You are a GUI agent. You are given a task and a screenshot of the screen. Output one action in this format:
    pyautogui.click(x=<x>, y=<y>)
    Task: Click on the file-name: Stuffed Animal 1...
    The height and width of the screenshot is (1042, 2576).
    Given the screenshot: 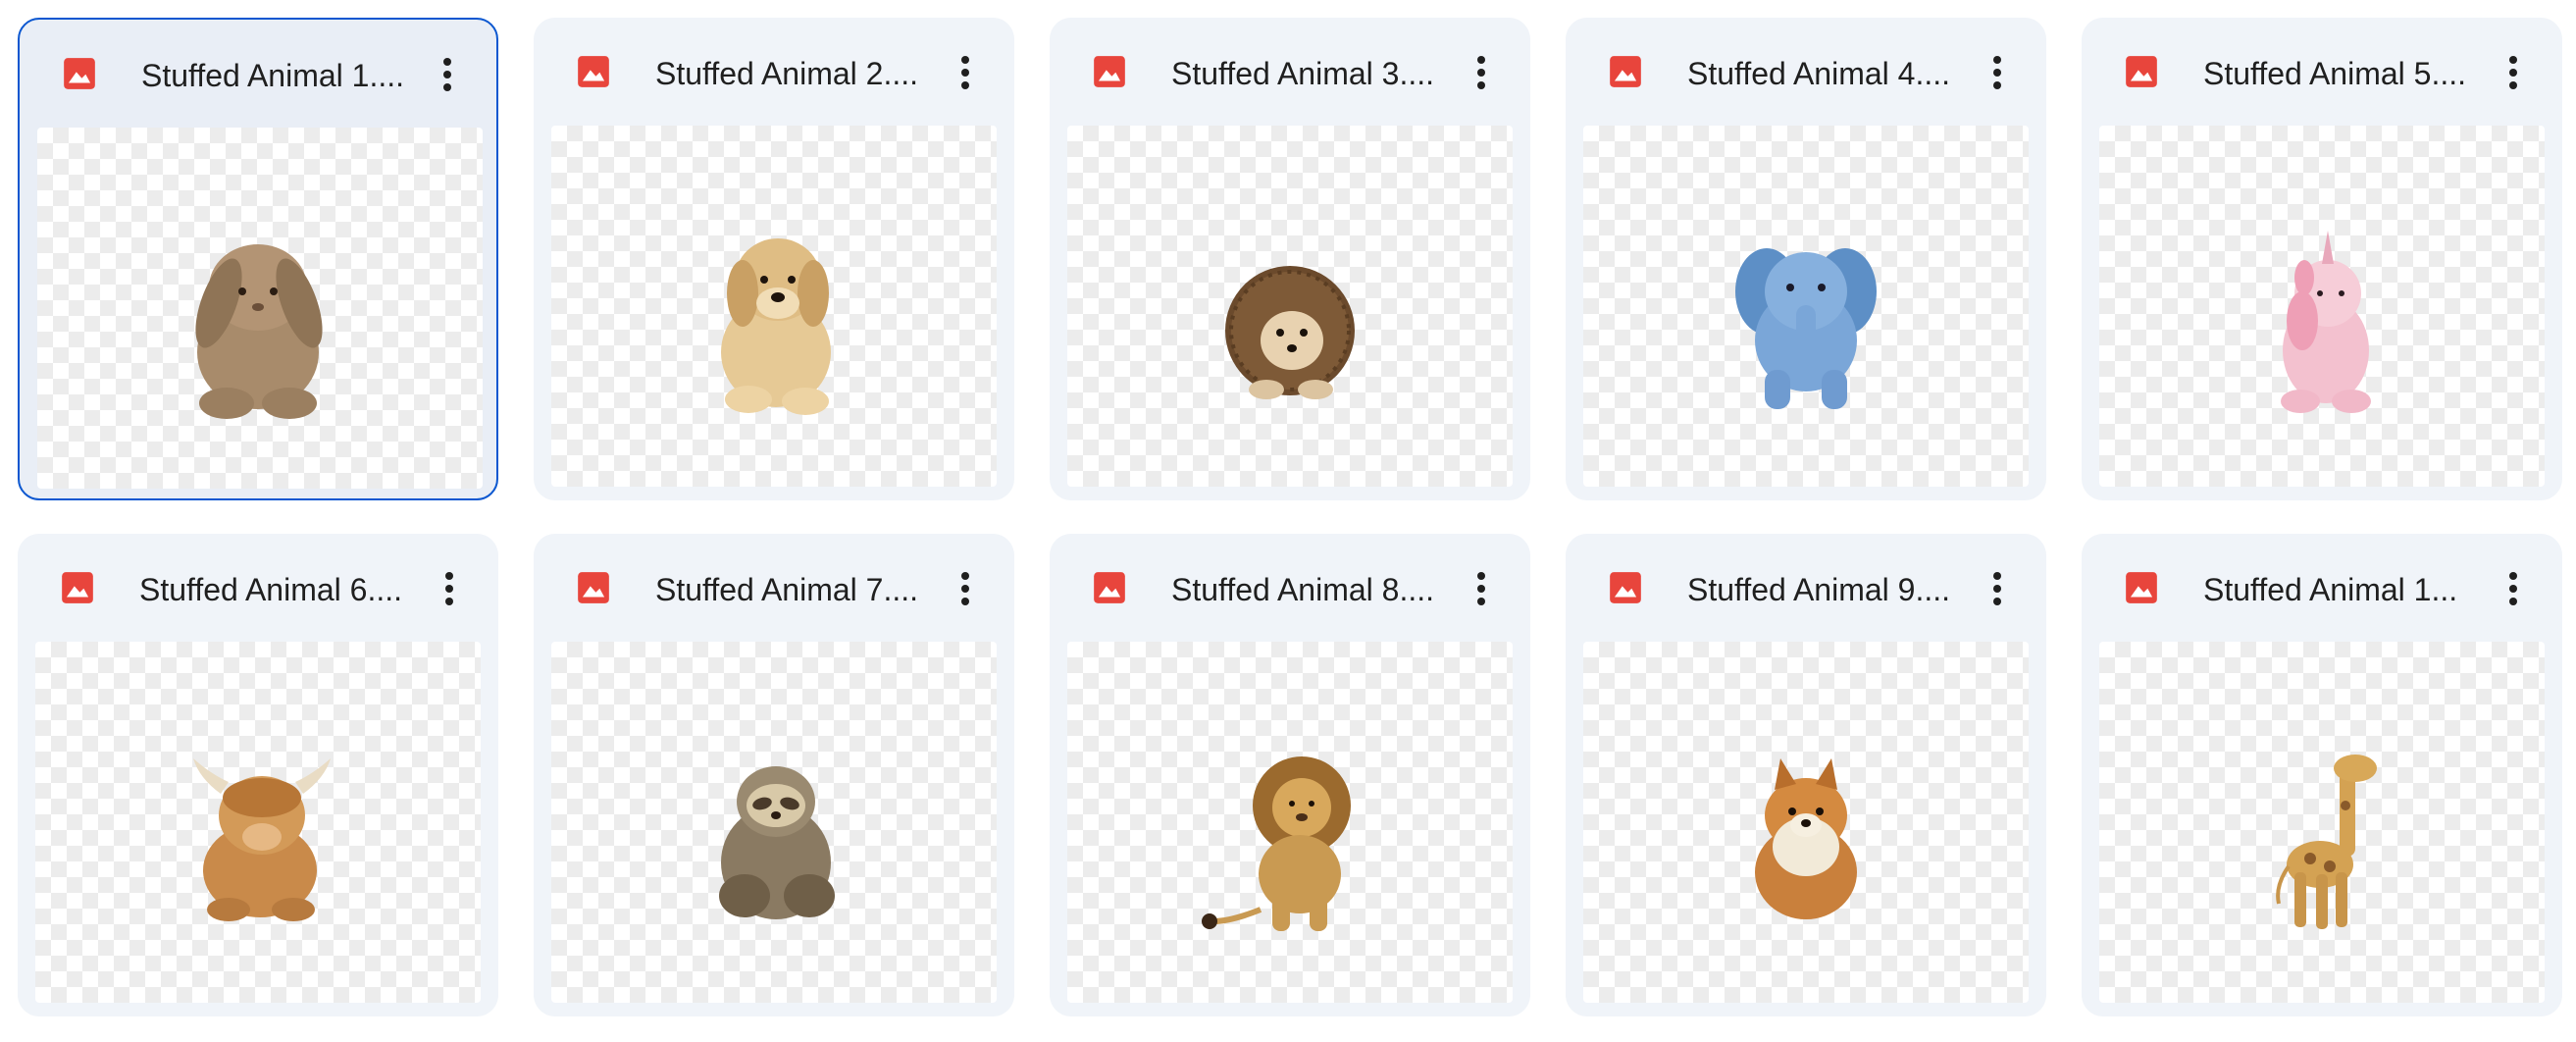 What is the action you would take?
    pyautogui.click(x=2330, y=590)
    